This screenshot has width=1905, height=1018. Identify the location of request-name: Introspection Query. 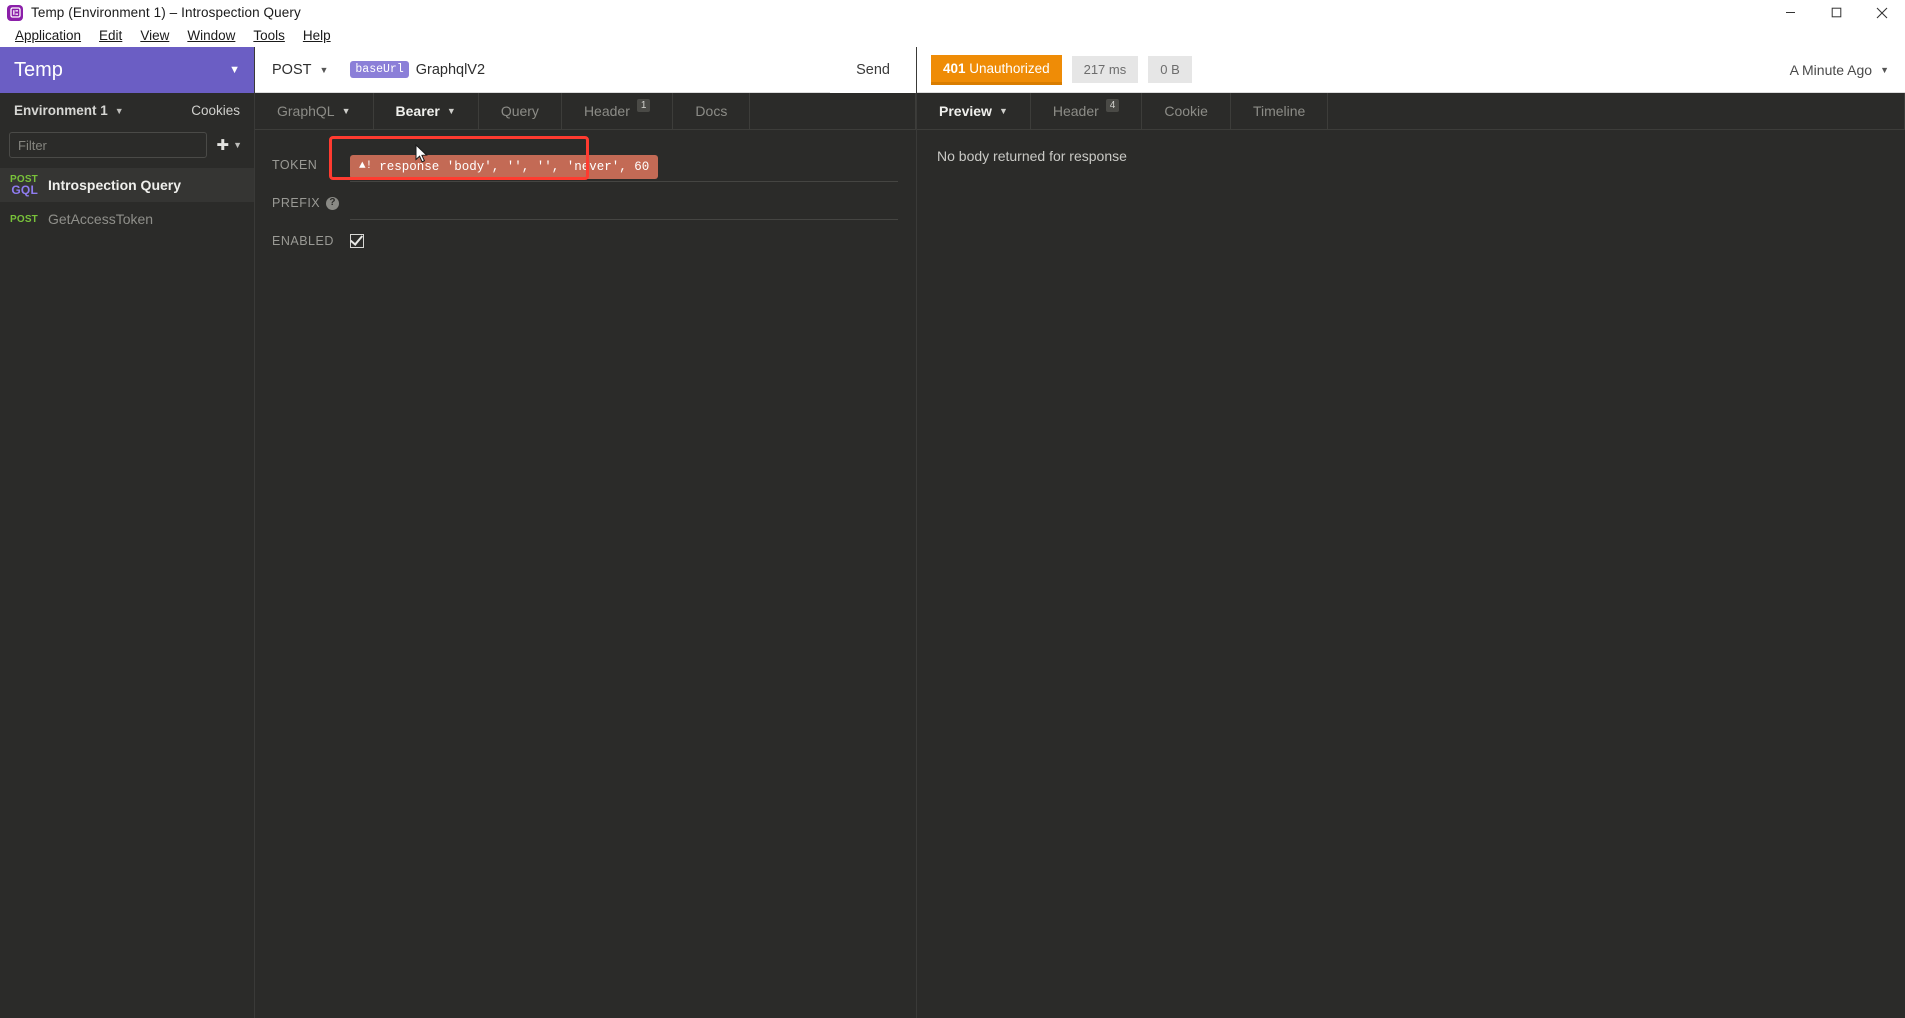
(115, 185).